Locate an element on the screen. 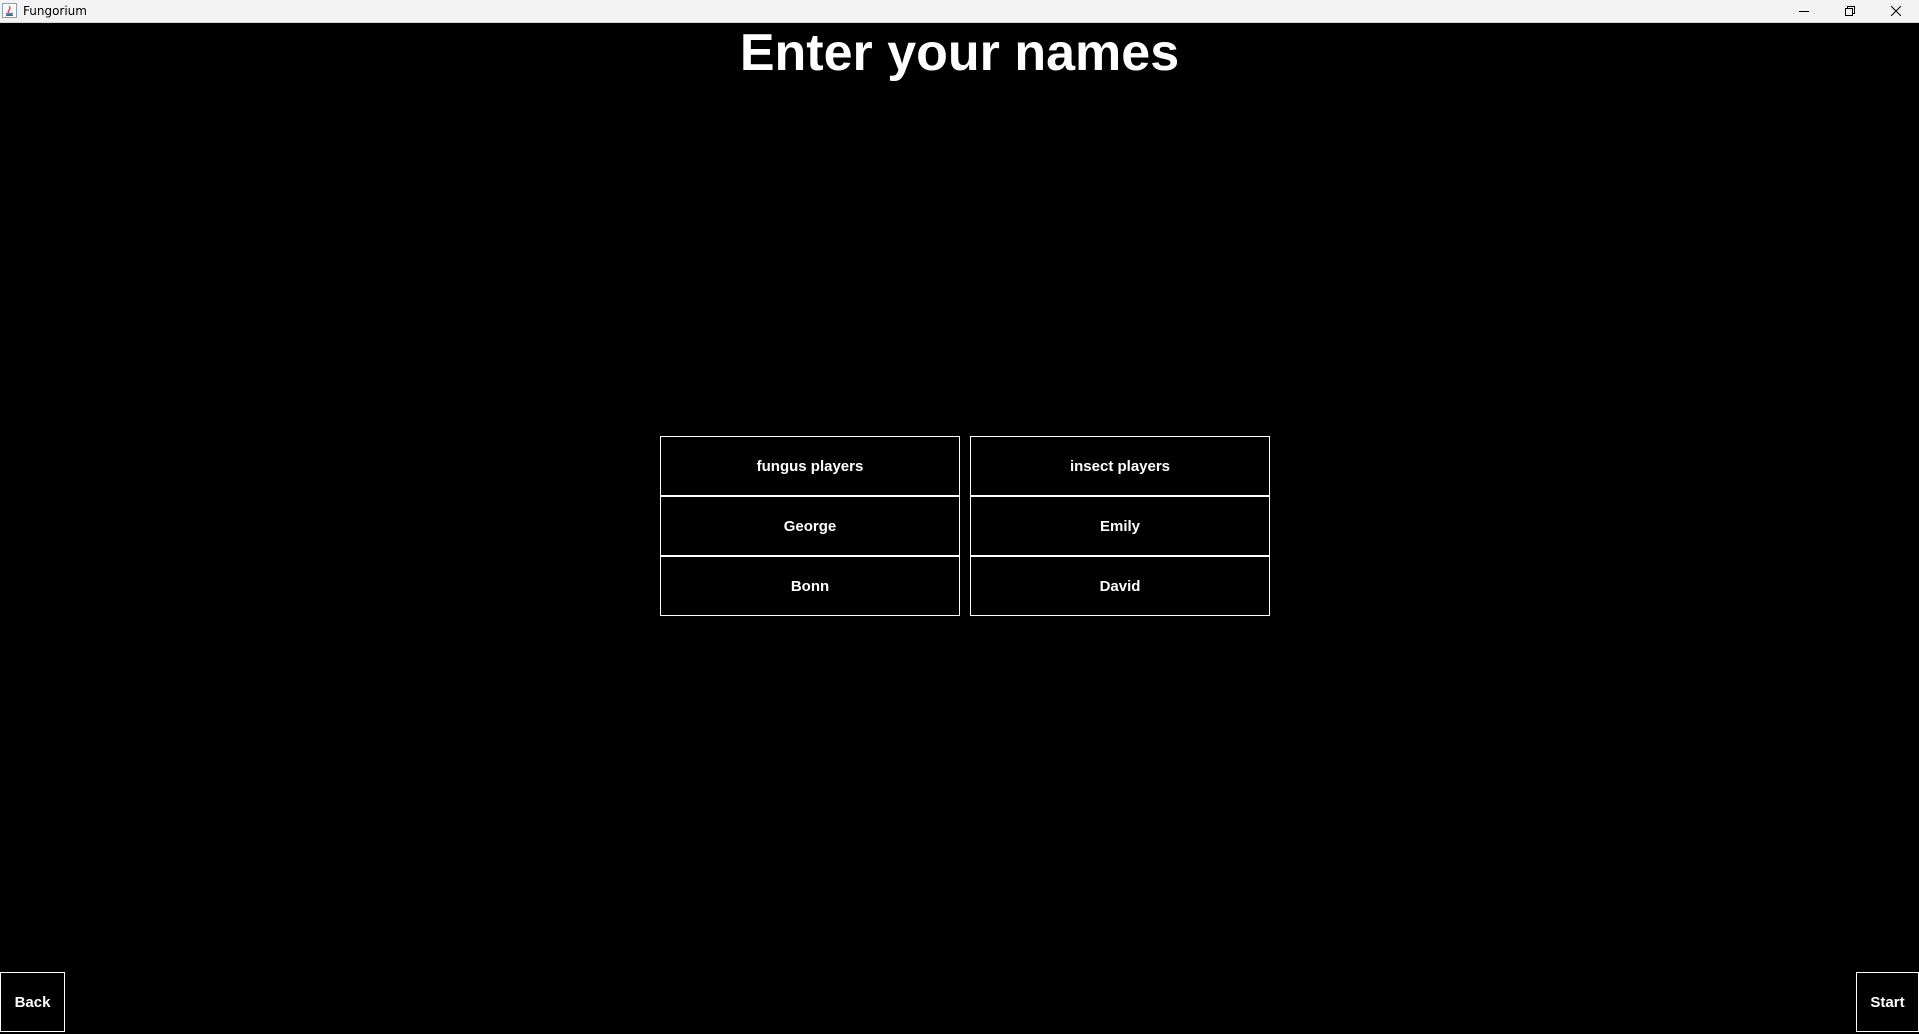  insect-players-header: insect players is located at coordinates (1120, 466).